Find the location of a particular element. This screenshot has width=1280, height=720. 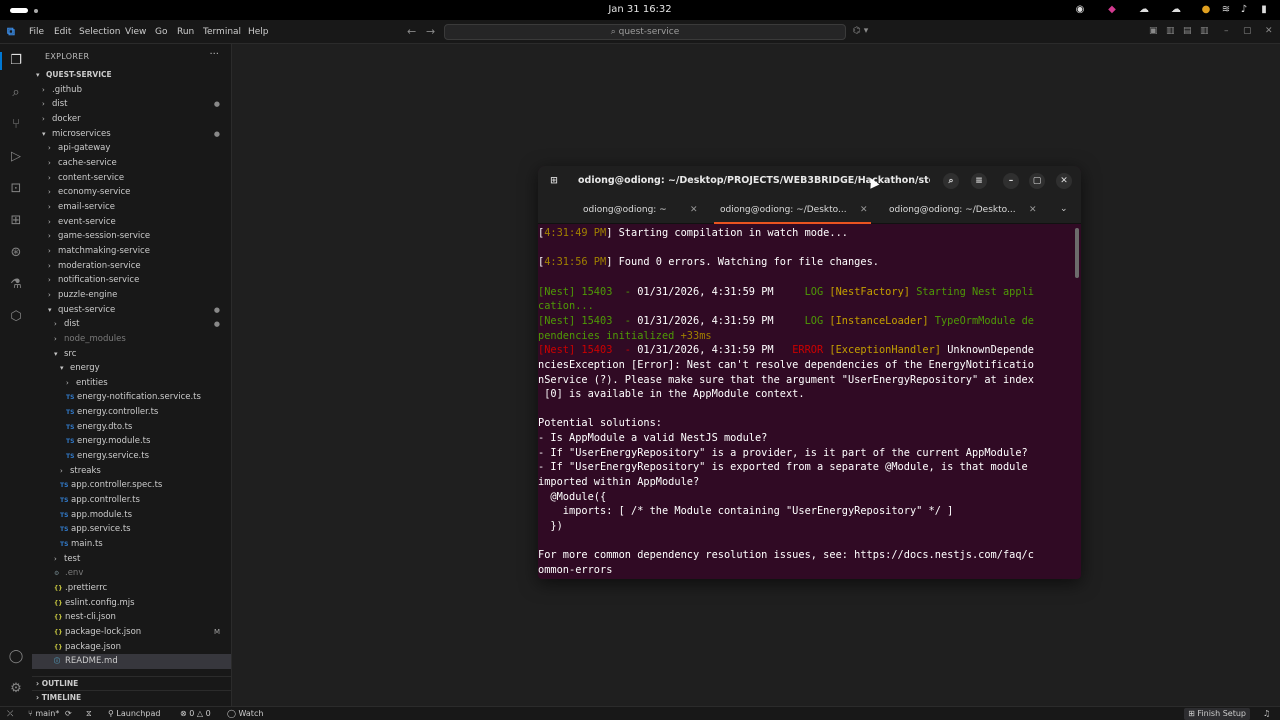

tree-folder: › cache-service is located at coordinates (131, 163).